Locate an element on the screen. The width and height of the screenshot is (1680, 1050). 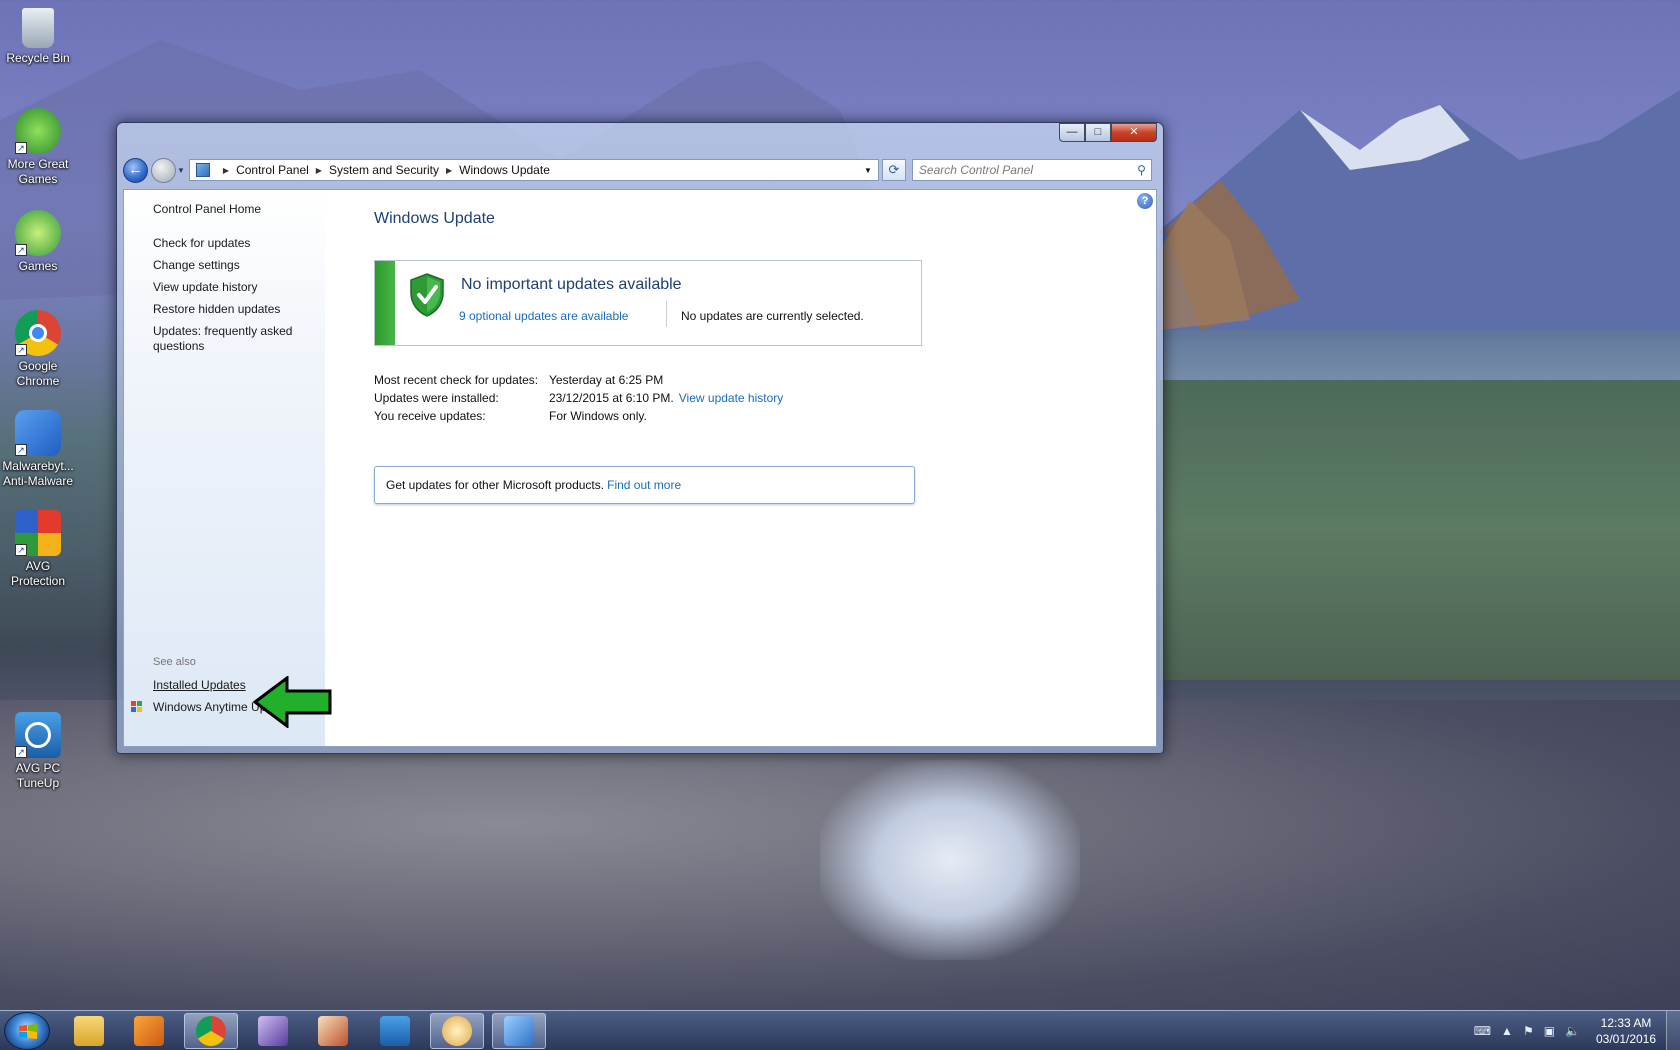
desktop-icon-google-chrome: ↗ Google Chrome is located at coordinates (38, 349).